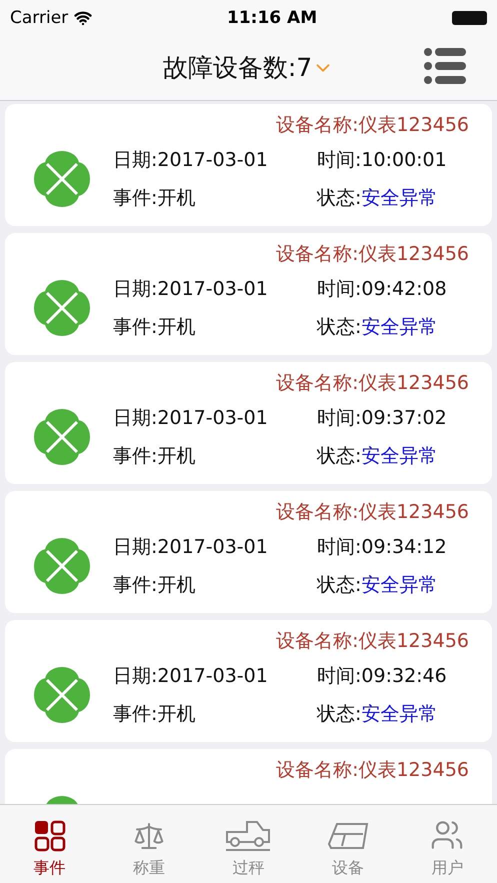  Describe the element at coordinates (83, 17) in the screenshot. I see `wifi-icon` at that location.